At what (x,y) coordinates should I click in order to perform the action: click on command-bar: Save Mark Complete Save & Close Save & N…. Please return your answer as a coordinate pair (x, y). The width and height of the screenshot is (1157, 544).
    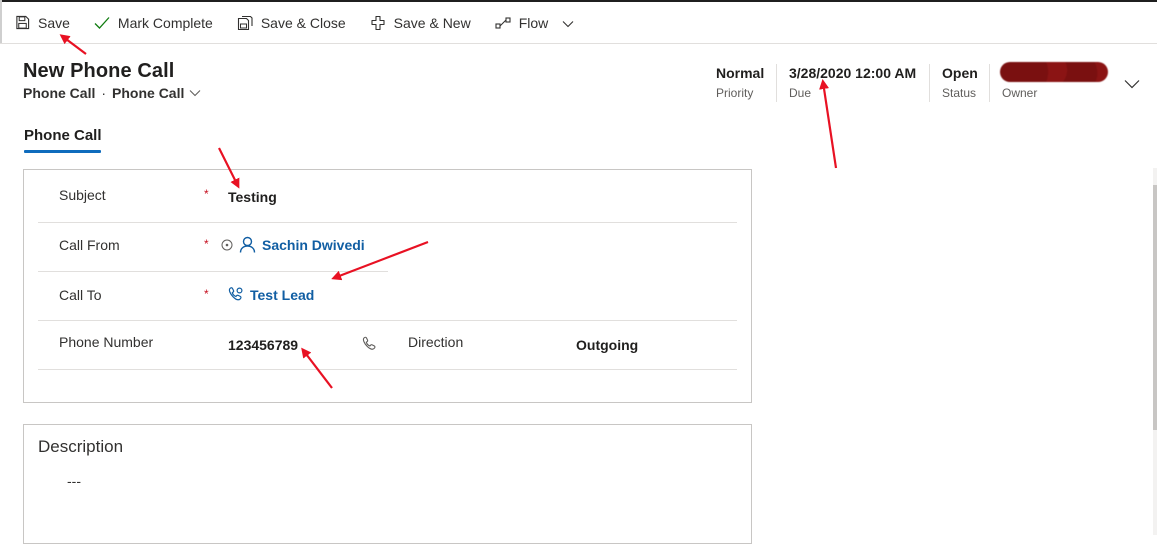
    Looking at the image, I should click on (578, 23).